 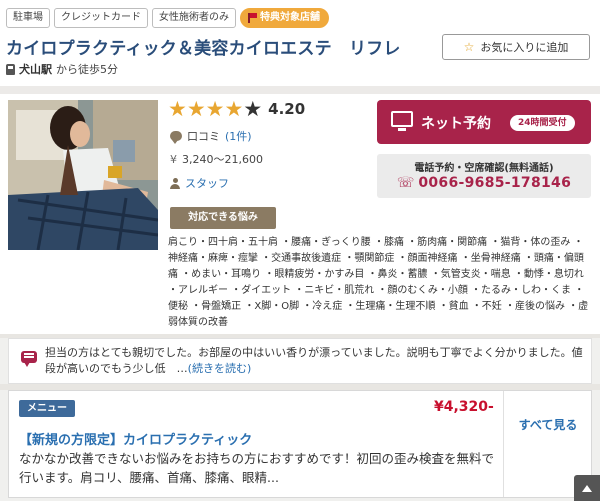 I want to click on review-label: 口コミ, so click(x=203, y=136).